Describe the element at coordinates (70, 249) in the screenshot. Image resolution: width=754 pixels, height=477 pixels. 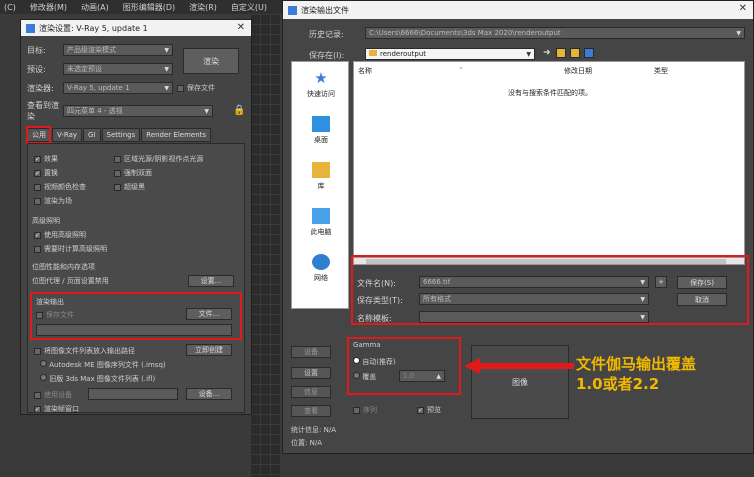
I see `compute-advanced-checkbox: 需要时计算高级照明` at that location.